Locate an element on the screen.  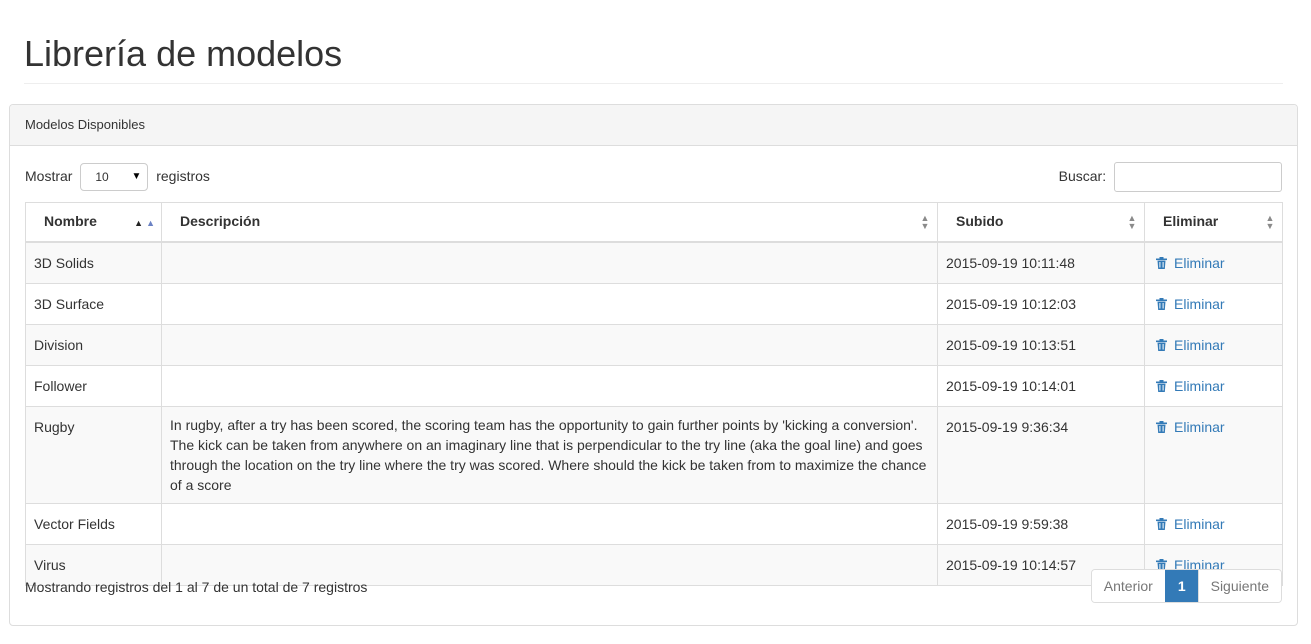
column-header-nombre: Nombre ▲ ▲ is located at coordinates (93, 222).